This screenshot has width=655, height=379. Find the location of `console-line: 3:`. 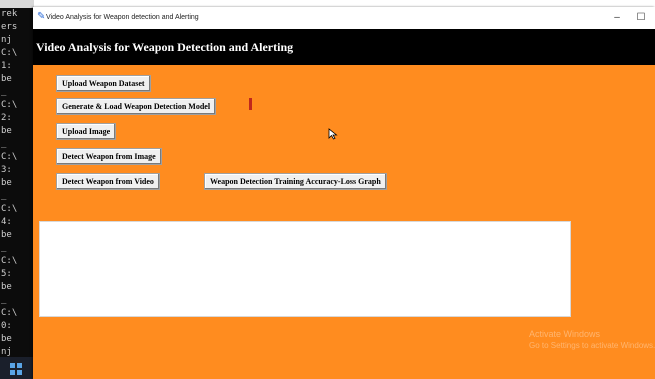

console-line: 3: is located at coordinates (6, 170).